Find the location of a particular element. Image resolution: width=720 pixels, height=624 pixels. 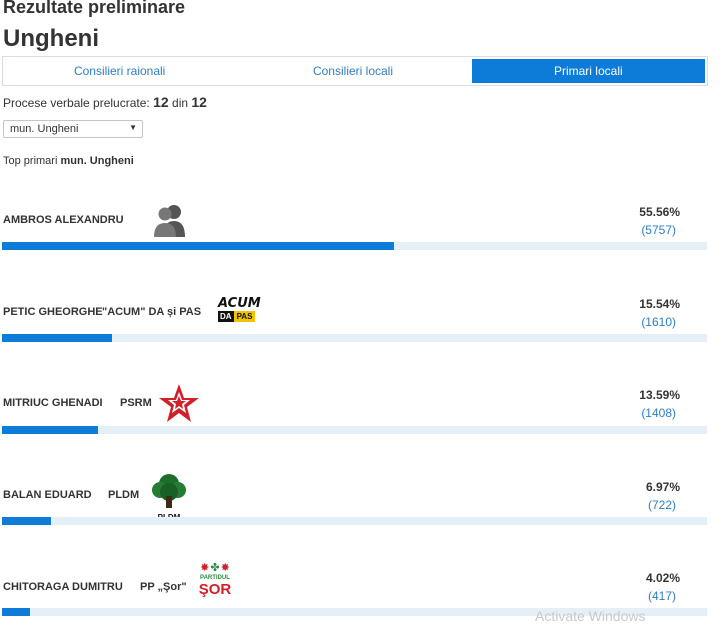

chevron-down-icon: ▼ is located at coordinates (133, 127).